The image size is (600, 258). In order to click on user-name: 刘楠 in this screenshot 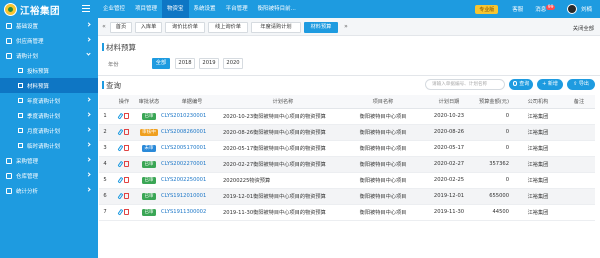, I will do `click(586, 9)`.